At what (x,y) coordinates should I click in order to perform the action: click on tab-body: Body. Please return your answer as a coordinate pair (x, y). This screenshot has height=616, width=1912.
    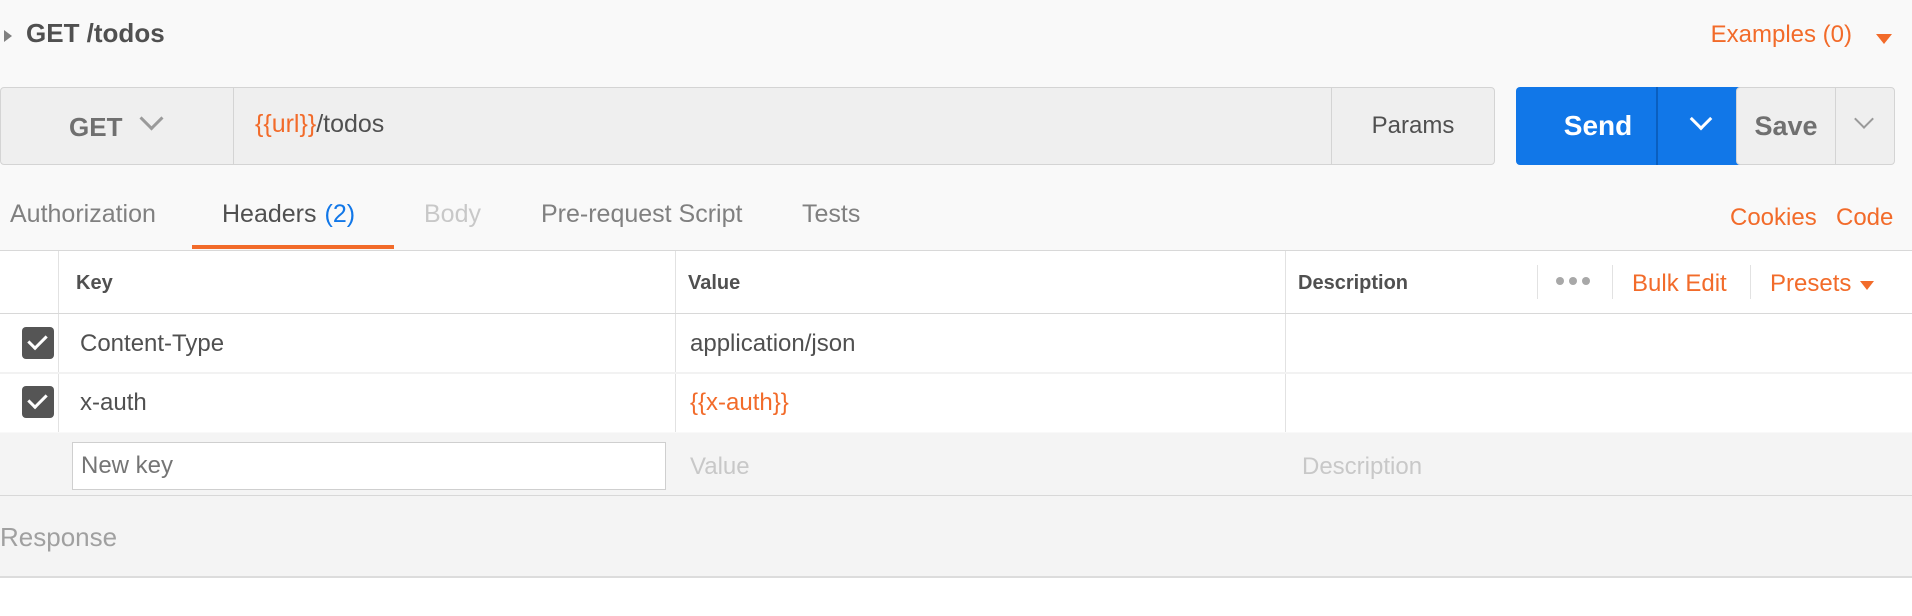
    Looking at the image, I should click on (452, 214).